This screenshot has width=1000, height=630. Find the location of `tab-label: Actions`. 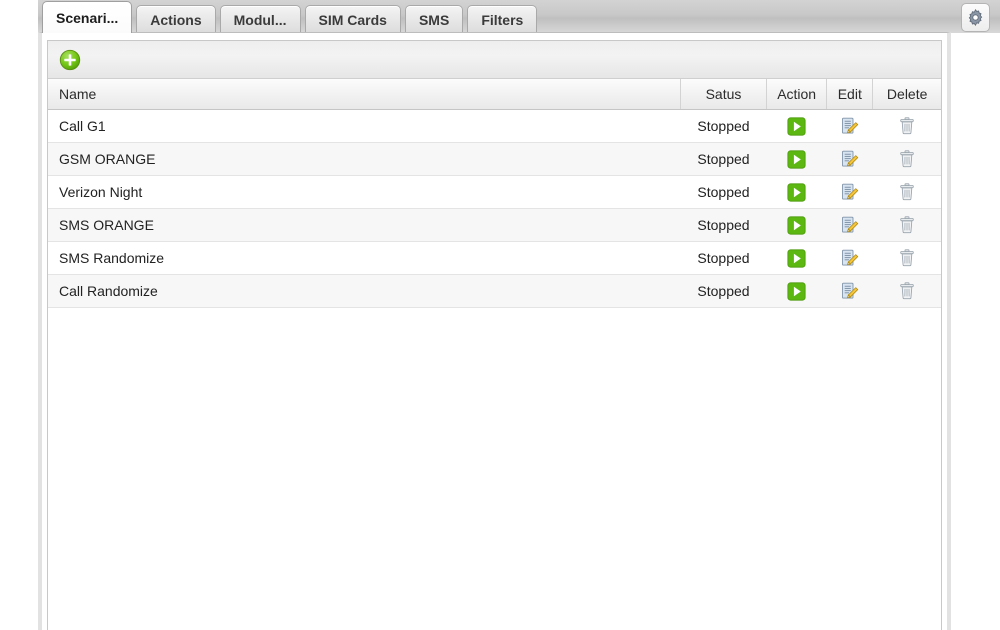

tab-label: Actions is located at coordinates (176, 19).